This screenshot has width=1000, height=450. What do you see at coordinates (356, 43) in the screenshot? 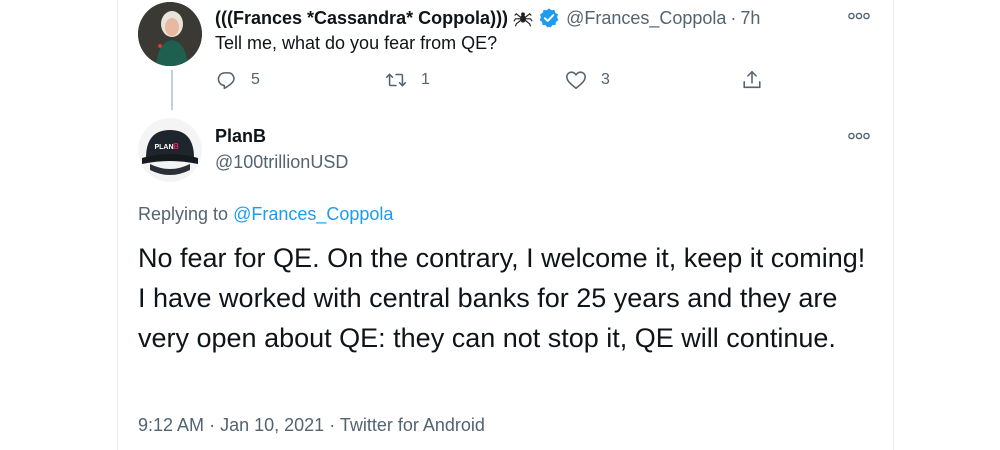
I see `parent-tweet-text: Tell me, what do you fear from QE?` at bounding box center [356, 43].